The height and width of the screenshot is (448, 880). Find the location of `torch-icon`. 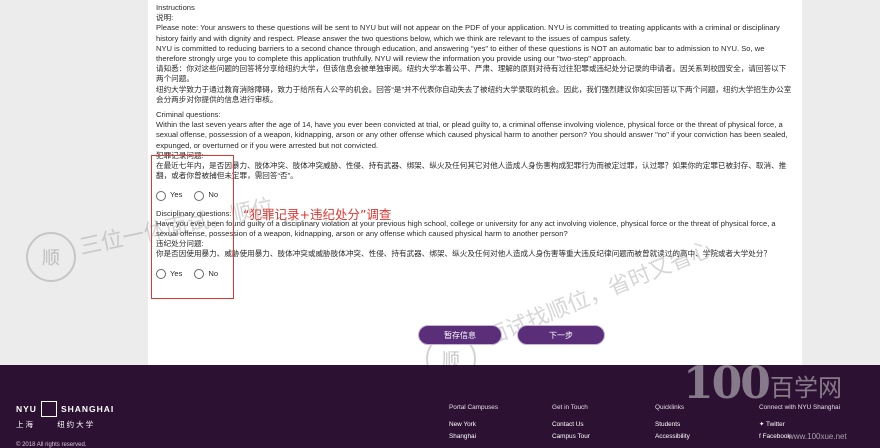

torch-icon is located at coordinates (48, 409).